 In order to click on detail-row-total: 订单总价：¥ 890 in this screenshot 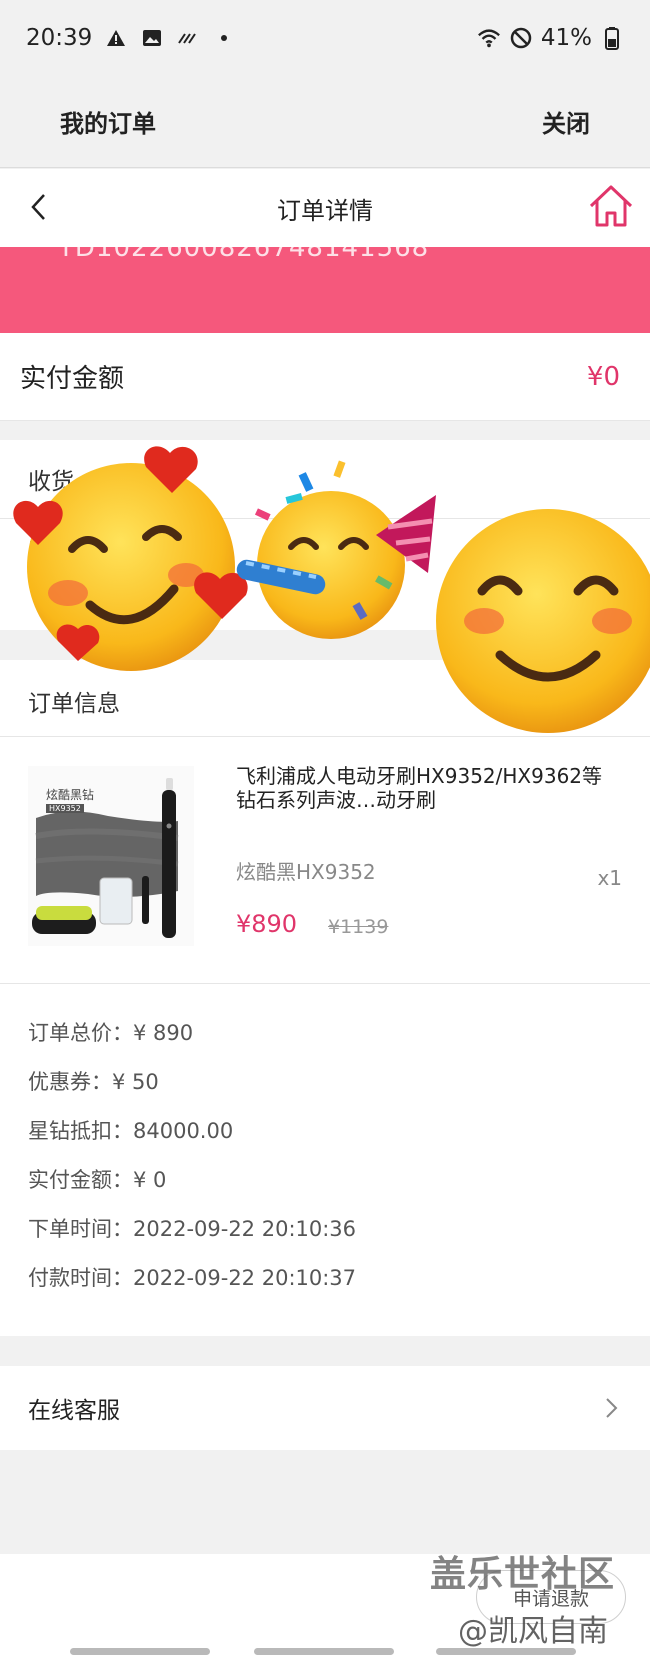, I will do `click(192, 1042)`.